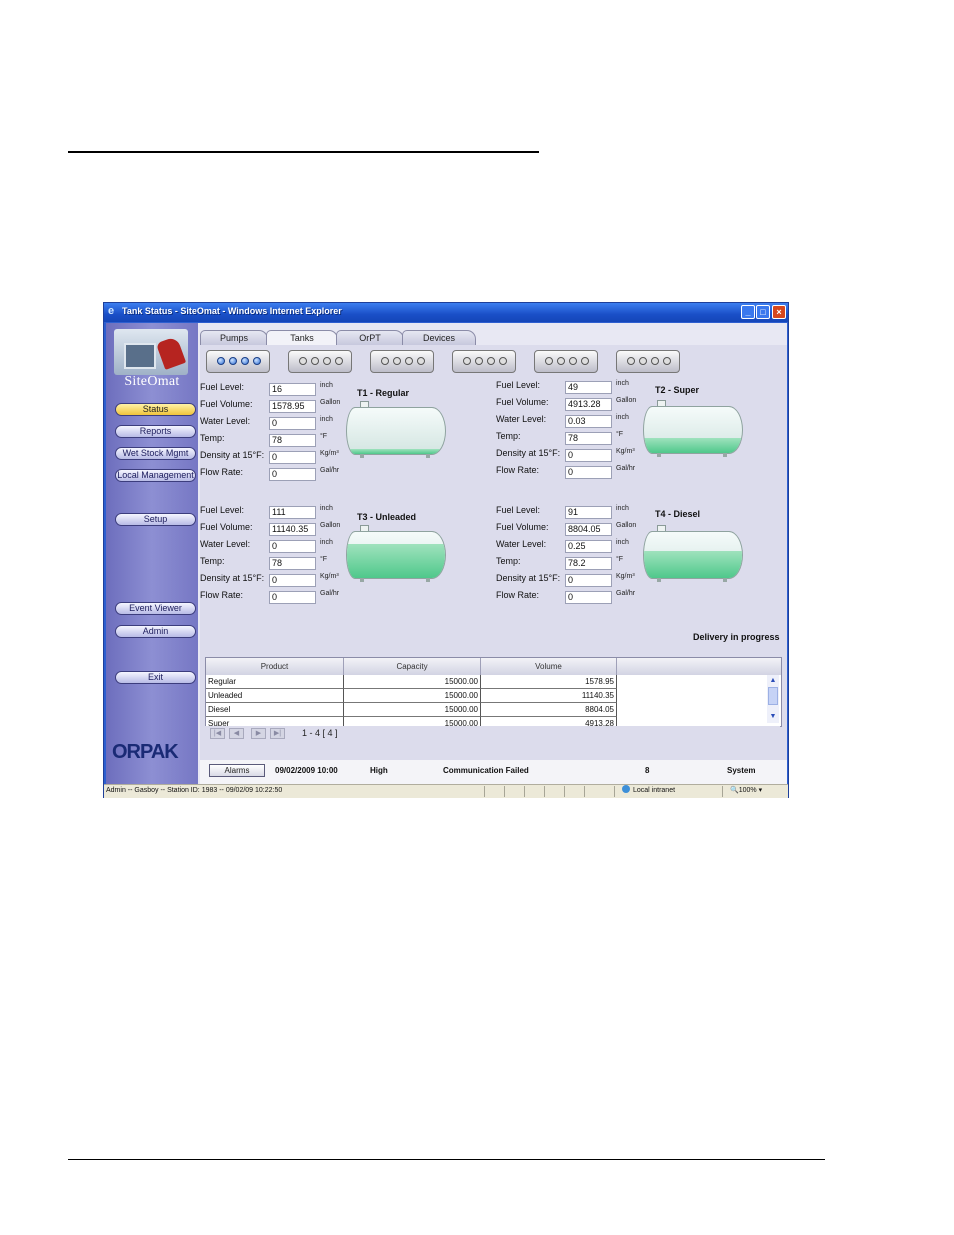  Describe the element at coordinates (155, 453) in the screenshot. I see `wet-stock-button: Wet Stock Mgmt` at that location.